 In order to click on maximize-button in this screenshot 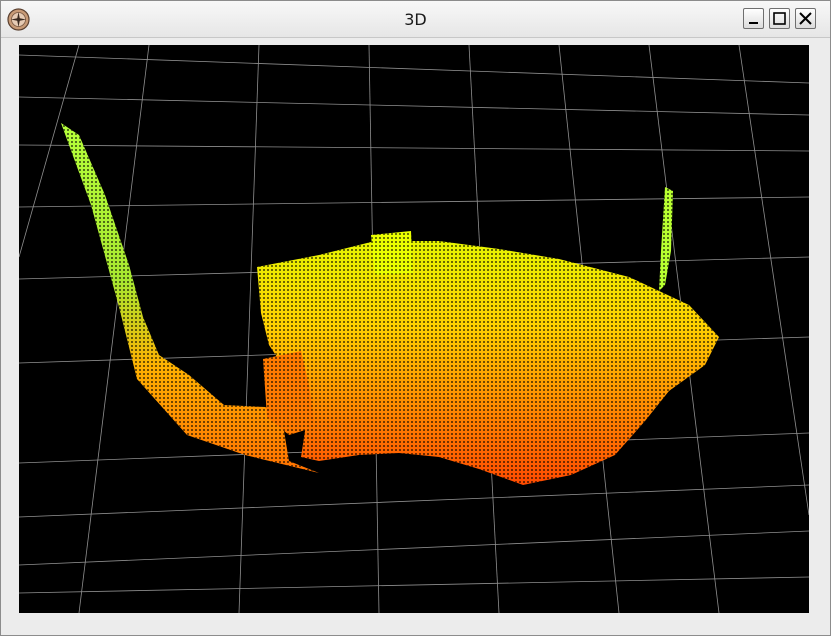, I will do `click(779, 18)`.